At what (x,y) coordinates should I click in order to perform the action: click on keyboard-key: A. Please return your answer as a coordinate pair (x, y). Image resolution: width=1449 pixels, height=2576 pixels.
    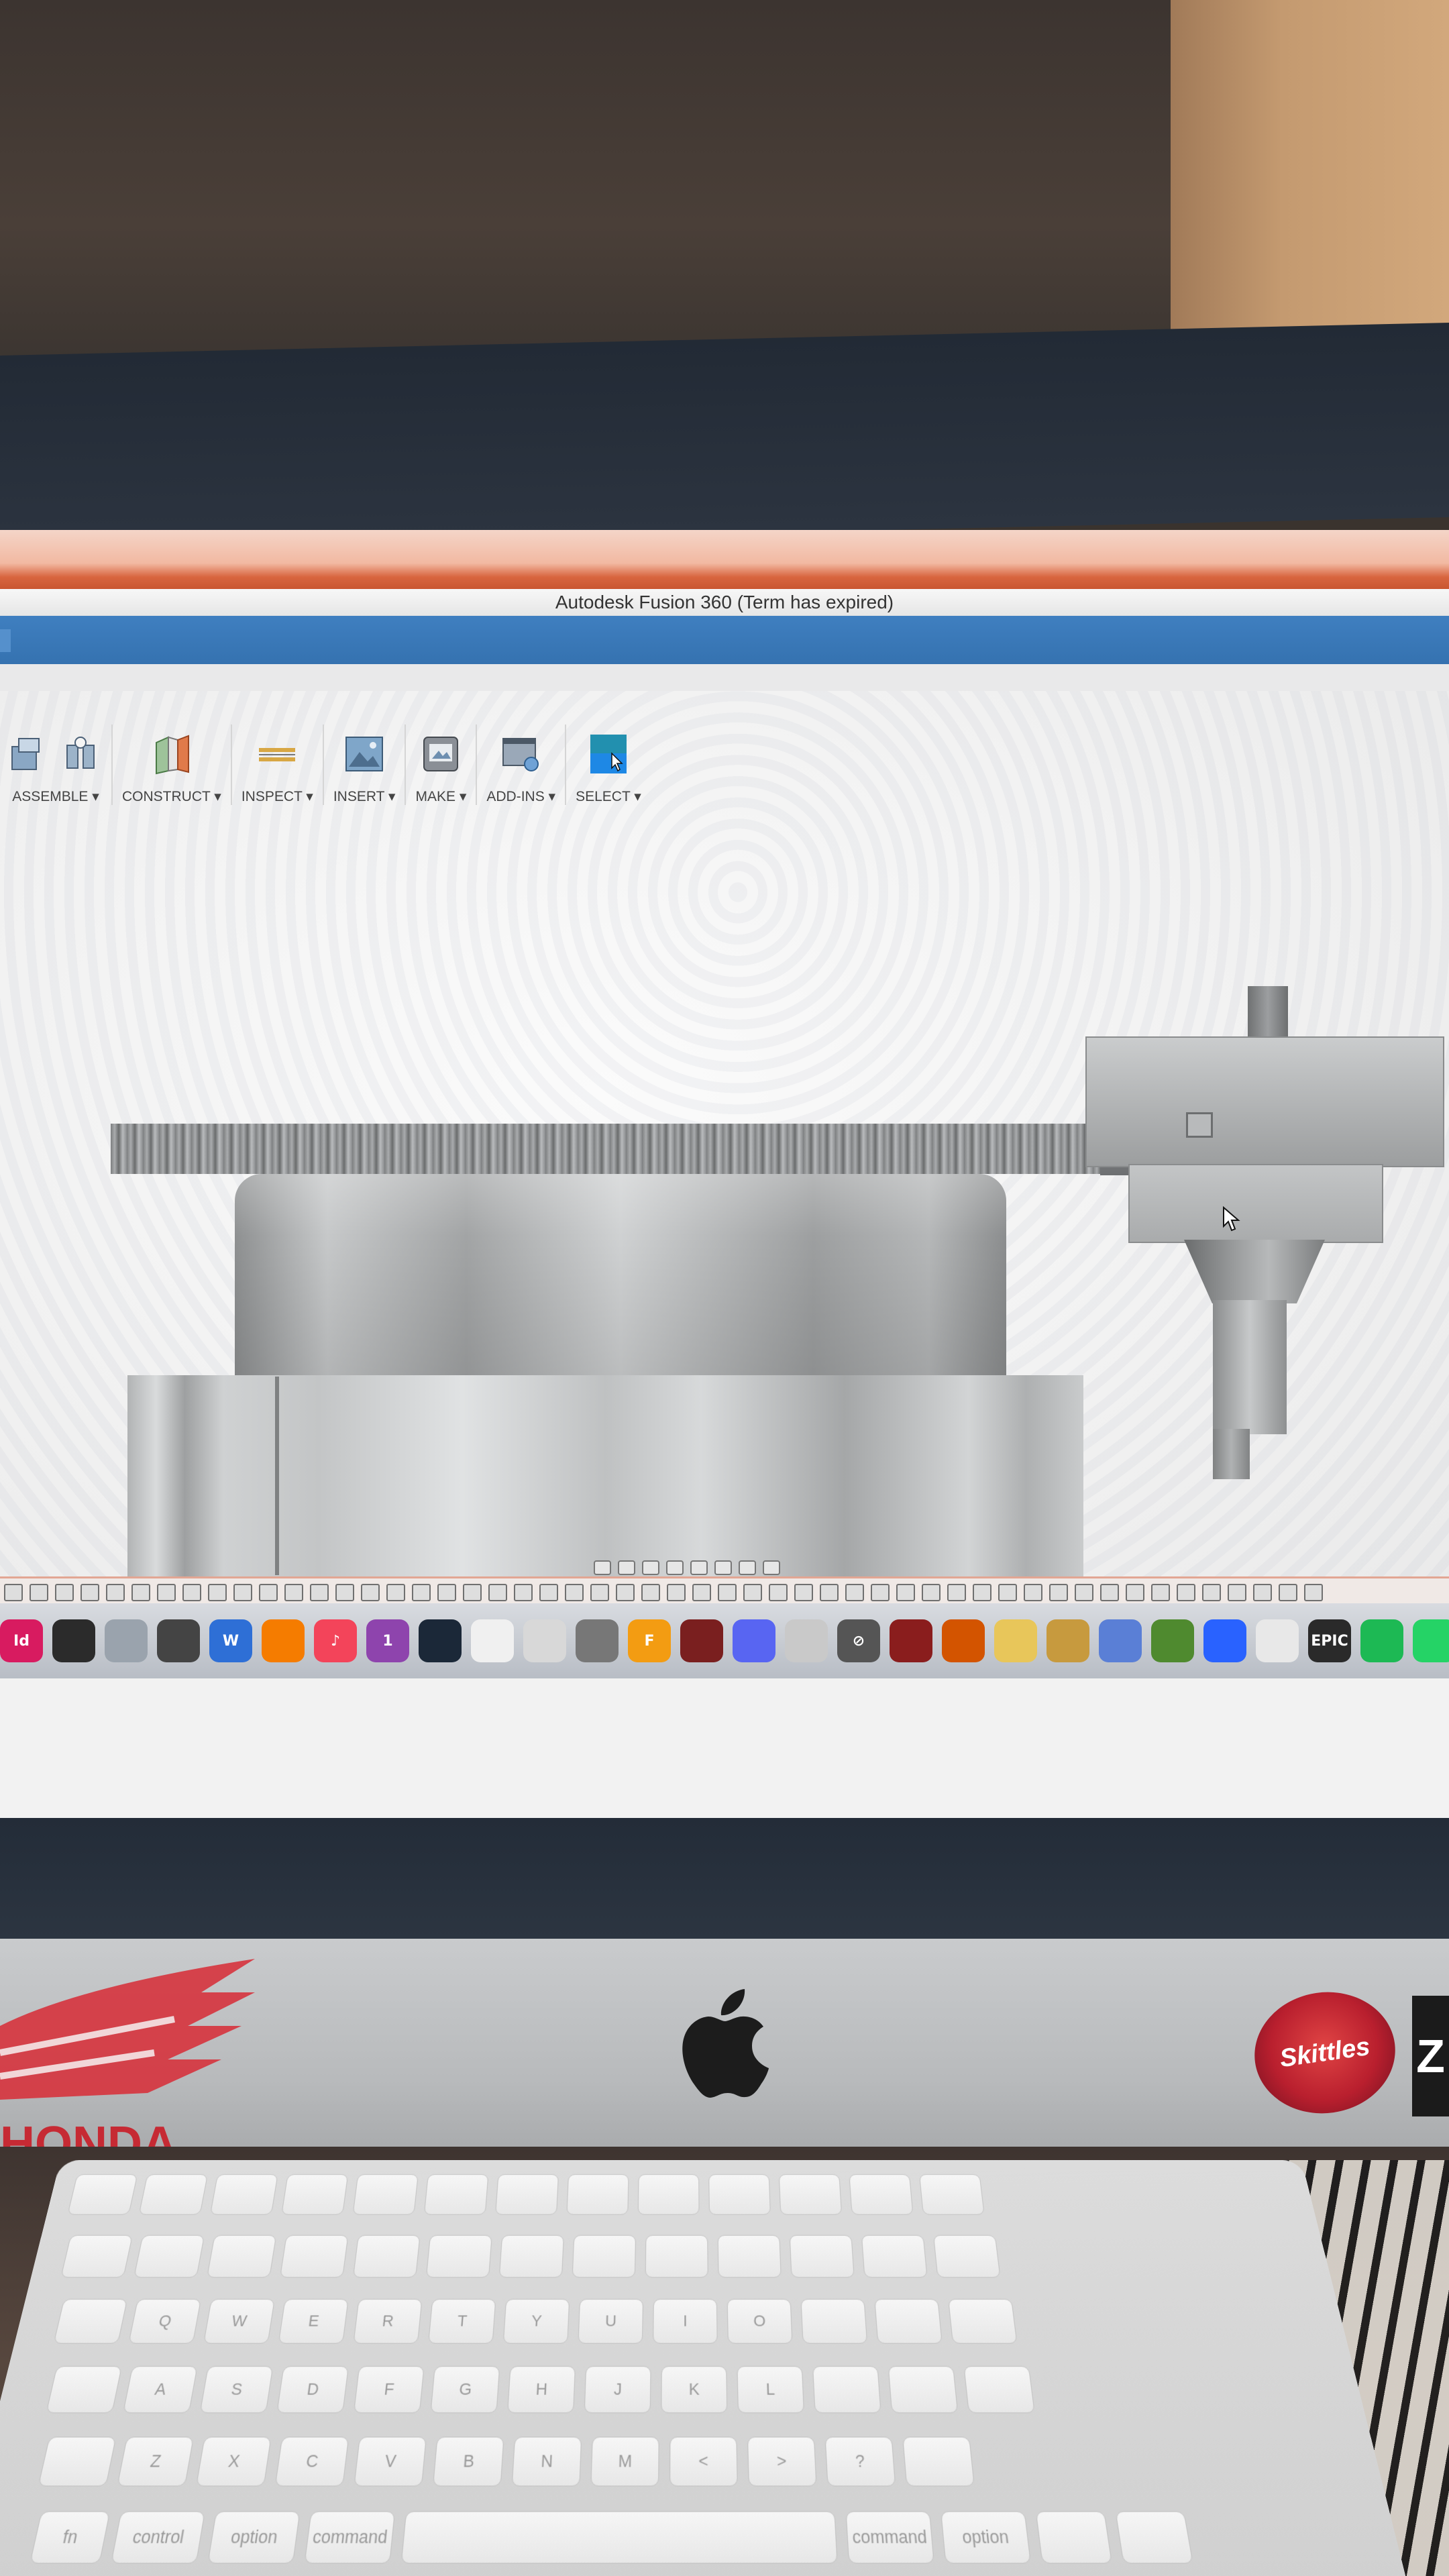
    Looking at the image, I should click on (160, 2389).